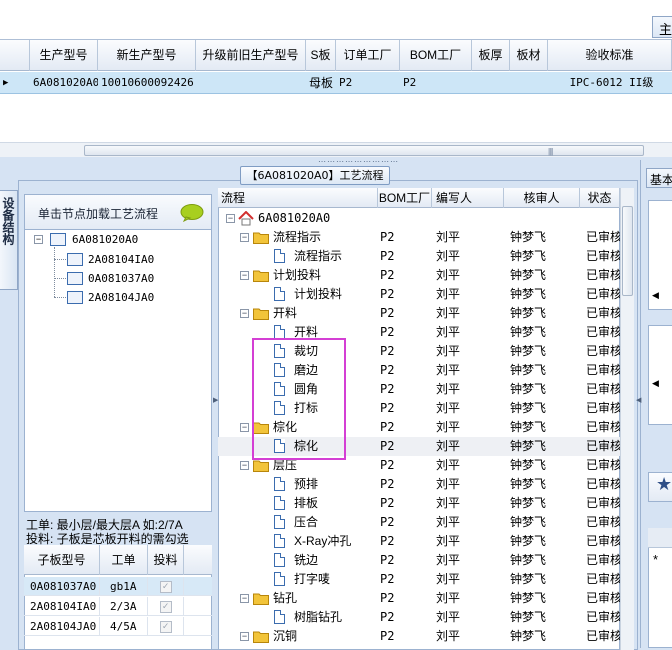 The image size is (672, 650). I want to click on tree-node-root: 6A081020A0, so click(105, 239).